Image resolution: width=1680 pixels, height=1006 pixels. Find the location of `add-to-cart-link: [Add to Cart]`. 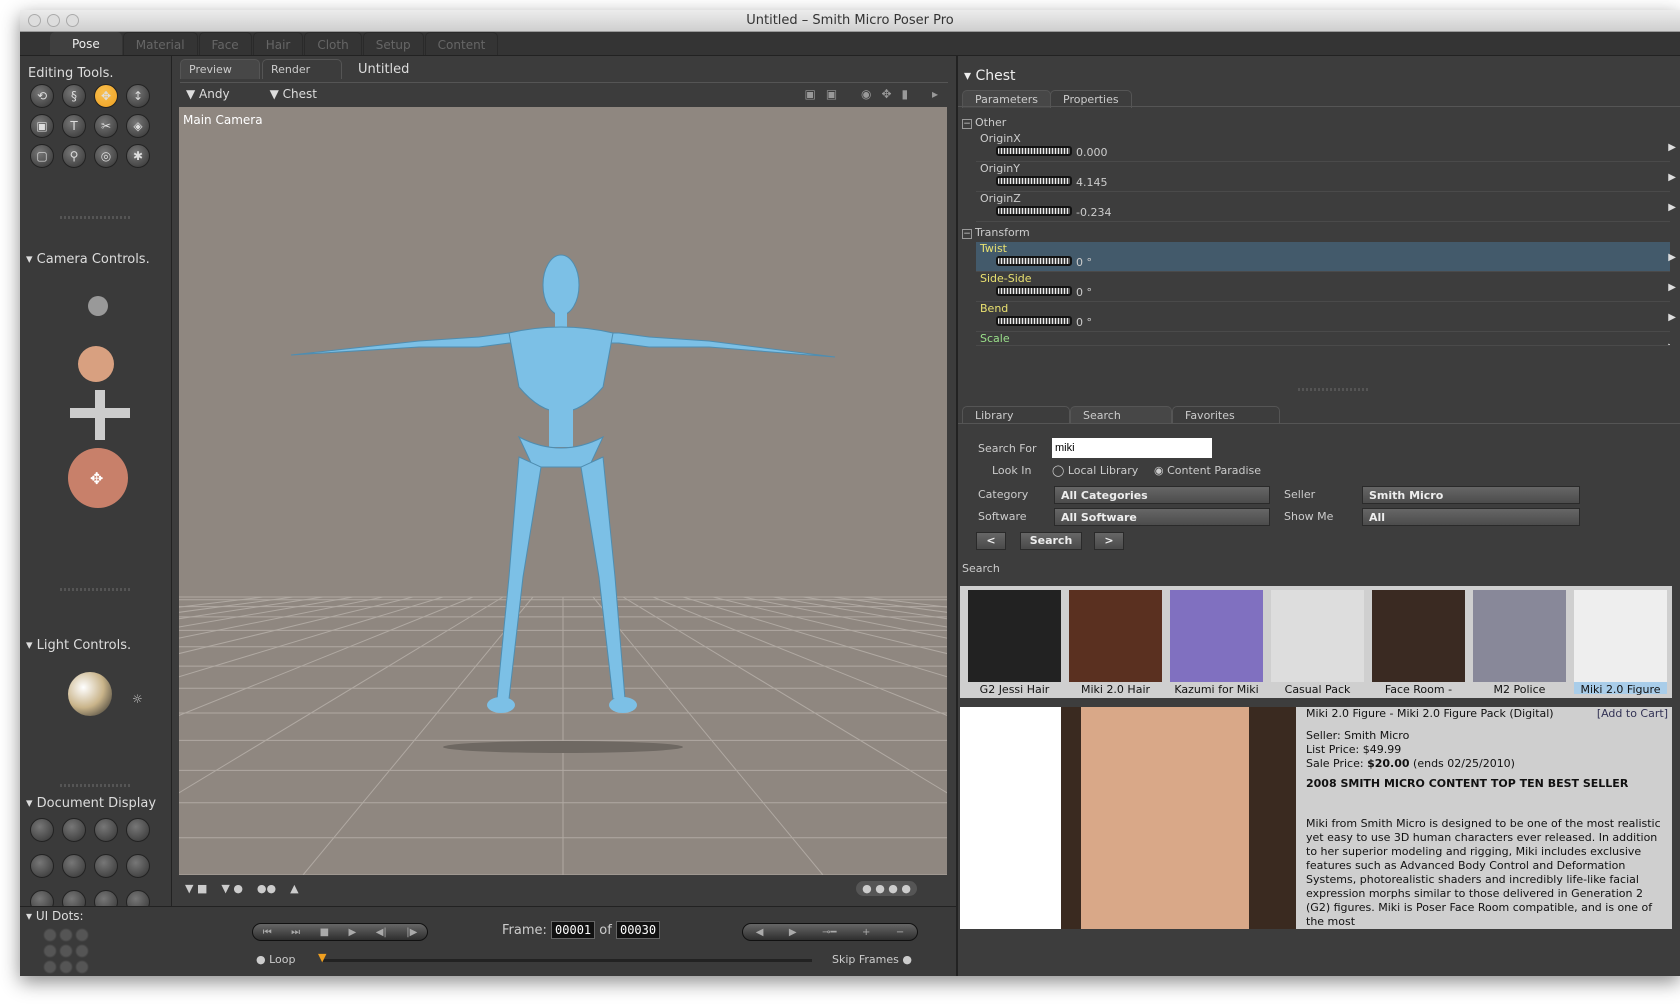

add-to-cart-link: [Add to Cart] is located at coordinates (1632, 714).